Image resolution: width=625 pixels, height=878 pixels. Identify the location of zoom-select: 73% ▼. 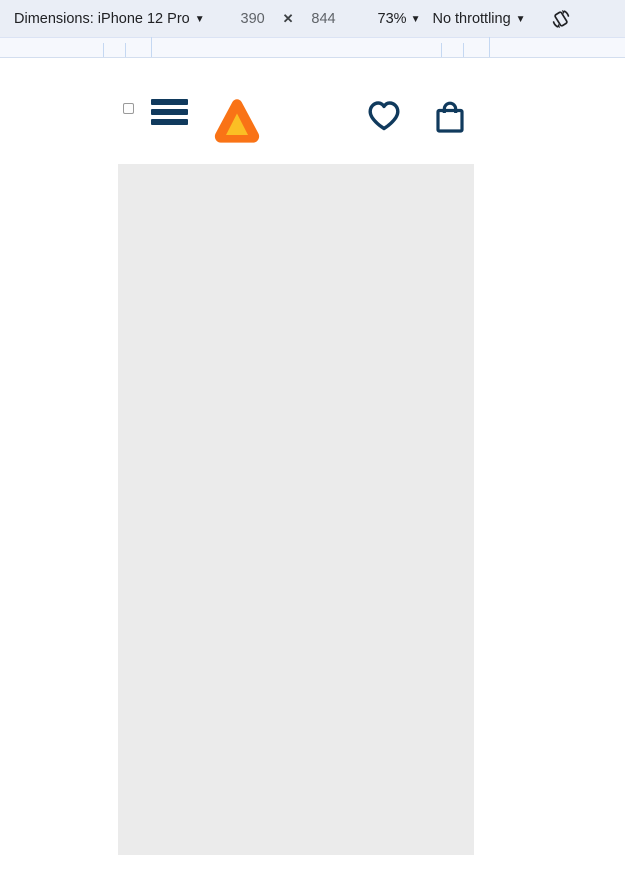
(399, 19).